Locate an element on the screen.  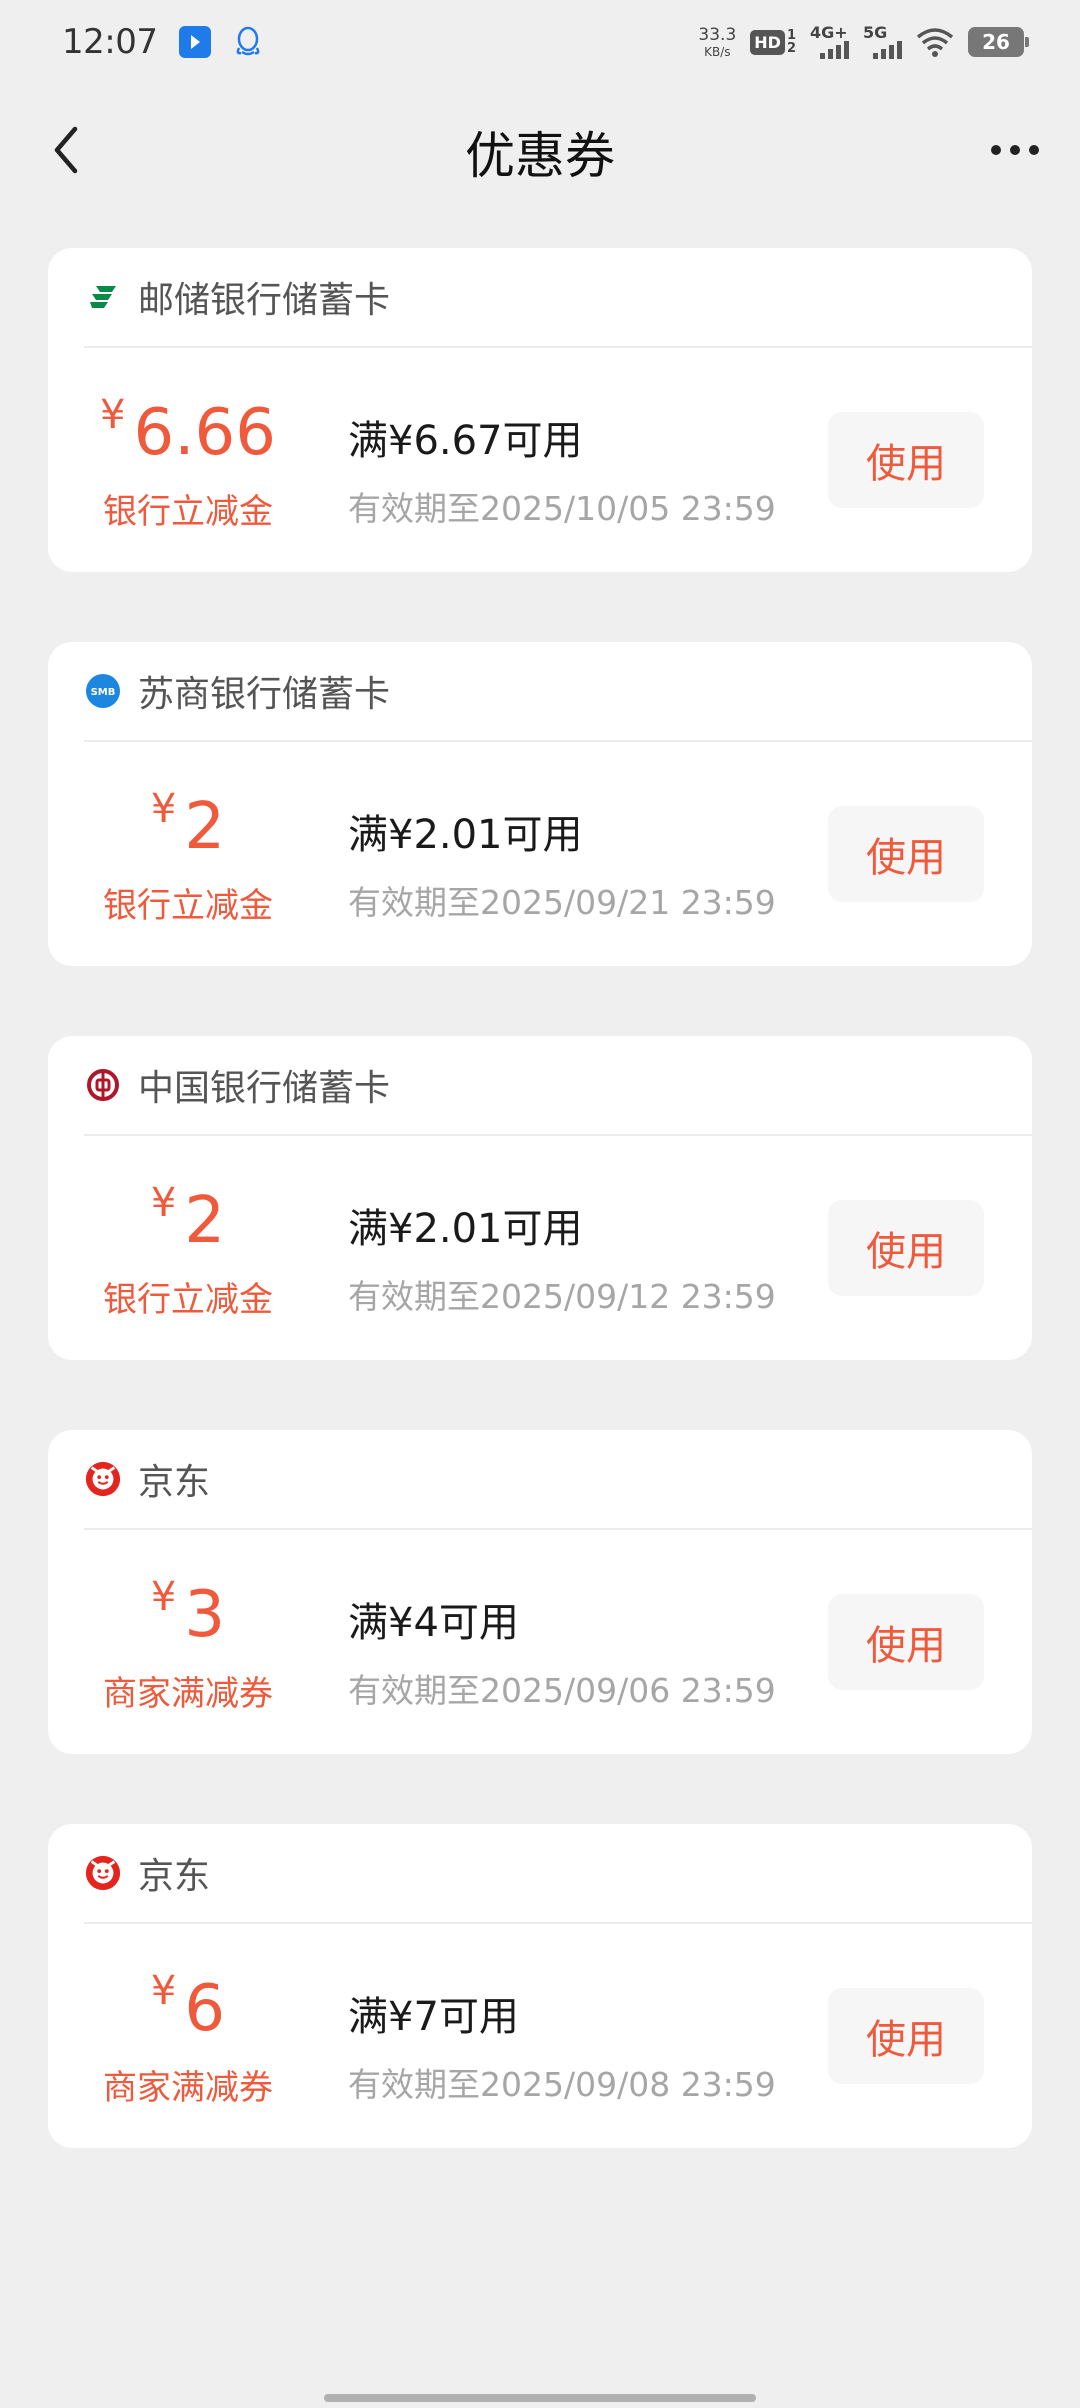
coupon-body: ¥3 商家满减券 满¥4可用 有效期至2025/09/06 23:59 使用 is located at coordinates (540, 1641).